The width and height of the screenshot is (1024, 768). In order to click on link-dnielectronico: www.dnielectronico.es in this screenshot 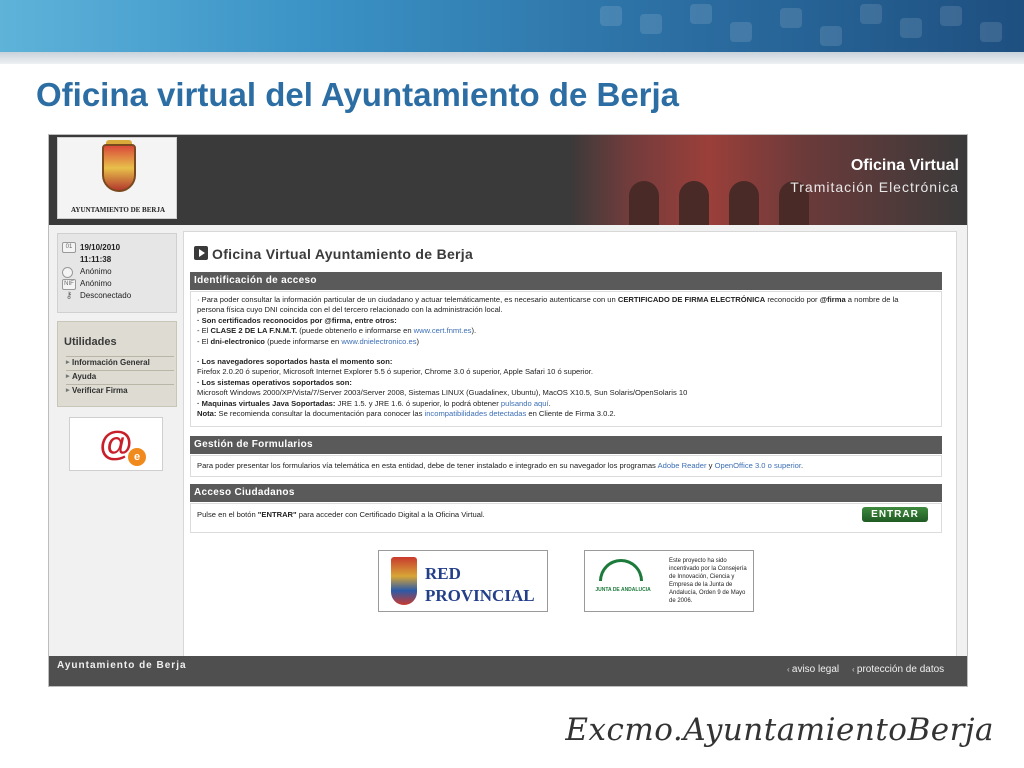, I will do `click(378, 341)`.